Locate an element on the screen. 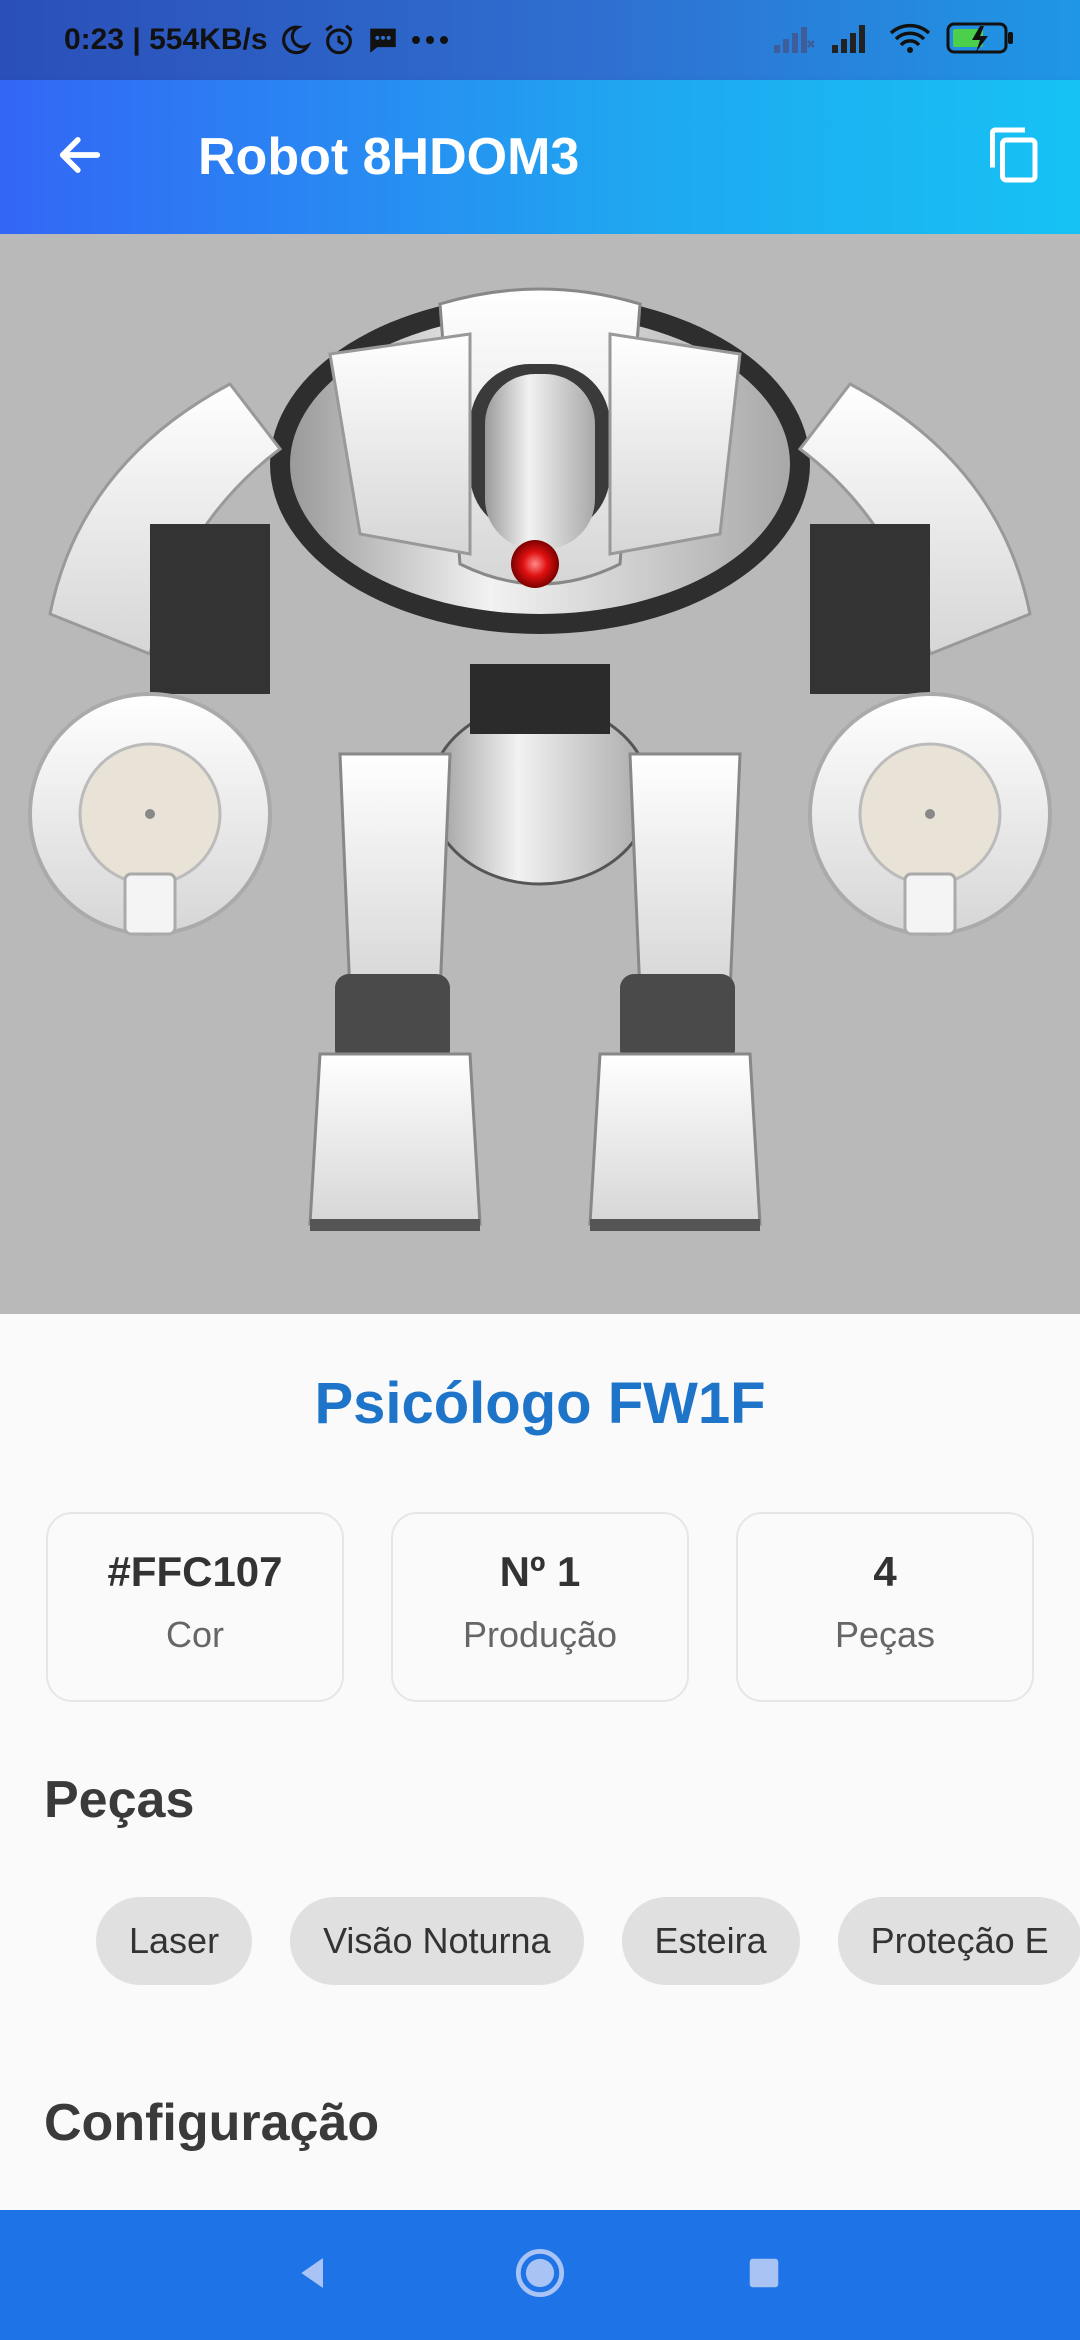  home-circle-icon is located at coordinates (540, 2275).